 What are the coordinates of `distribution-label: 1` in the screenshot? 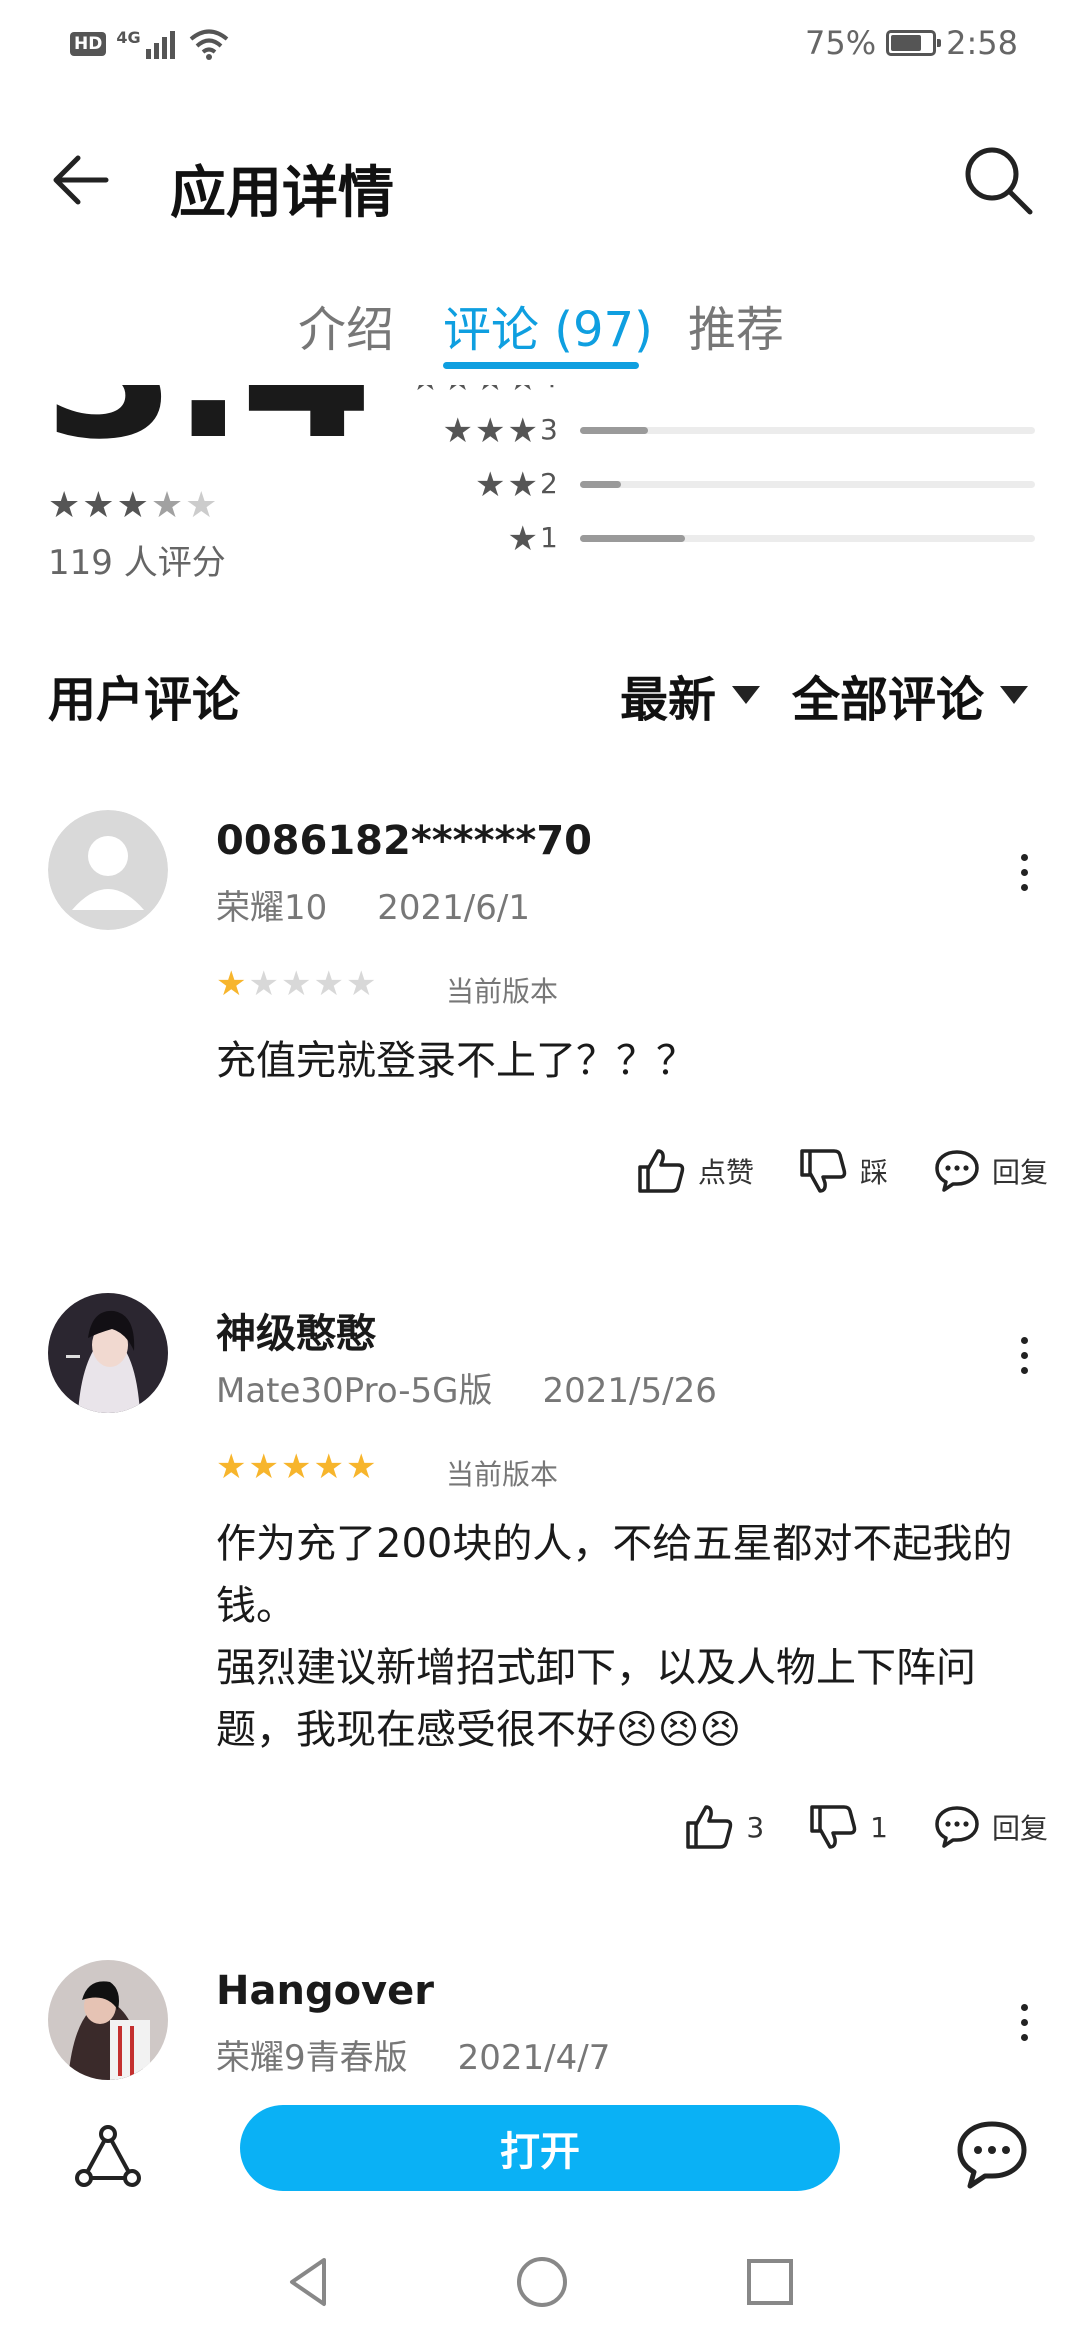 It's located at (549, 537).